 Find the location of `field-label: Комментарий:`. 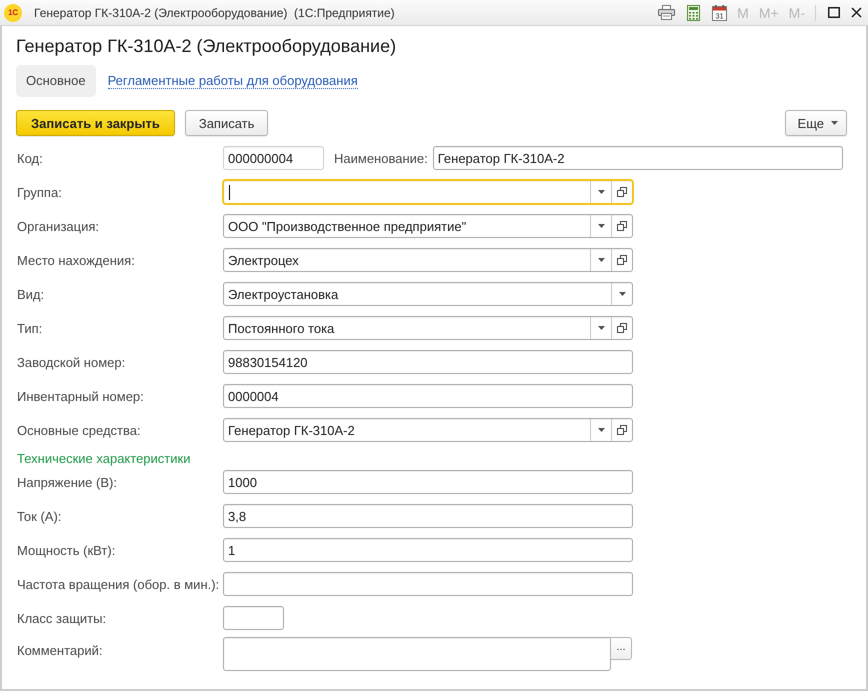

field-label: Комментарий: is located at coordinates (59, 650).